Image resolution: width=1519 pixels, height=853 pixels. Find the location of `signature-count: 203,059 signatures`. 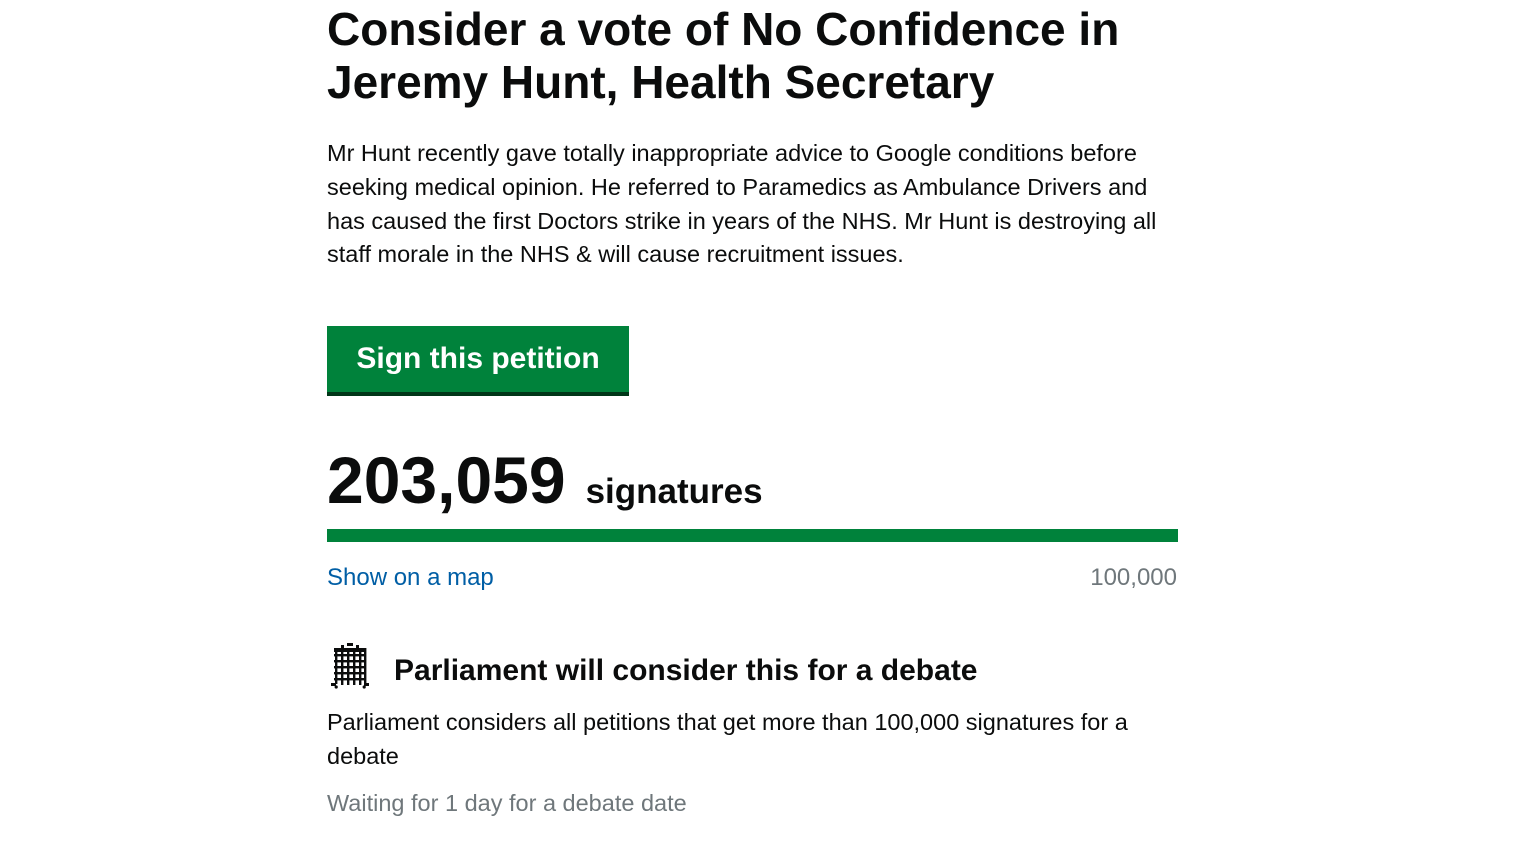

signature-count: 203,059 signatures is located at coordinates (545, 480).